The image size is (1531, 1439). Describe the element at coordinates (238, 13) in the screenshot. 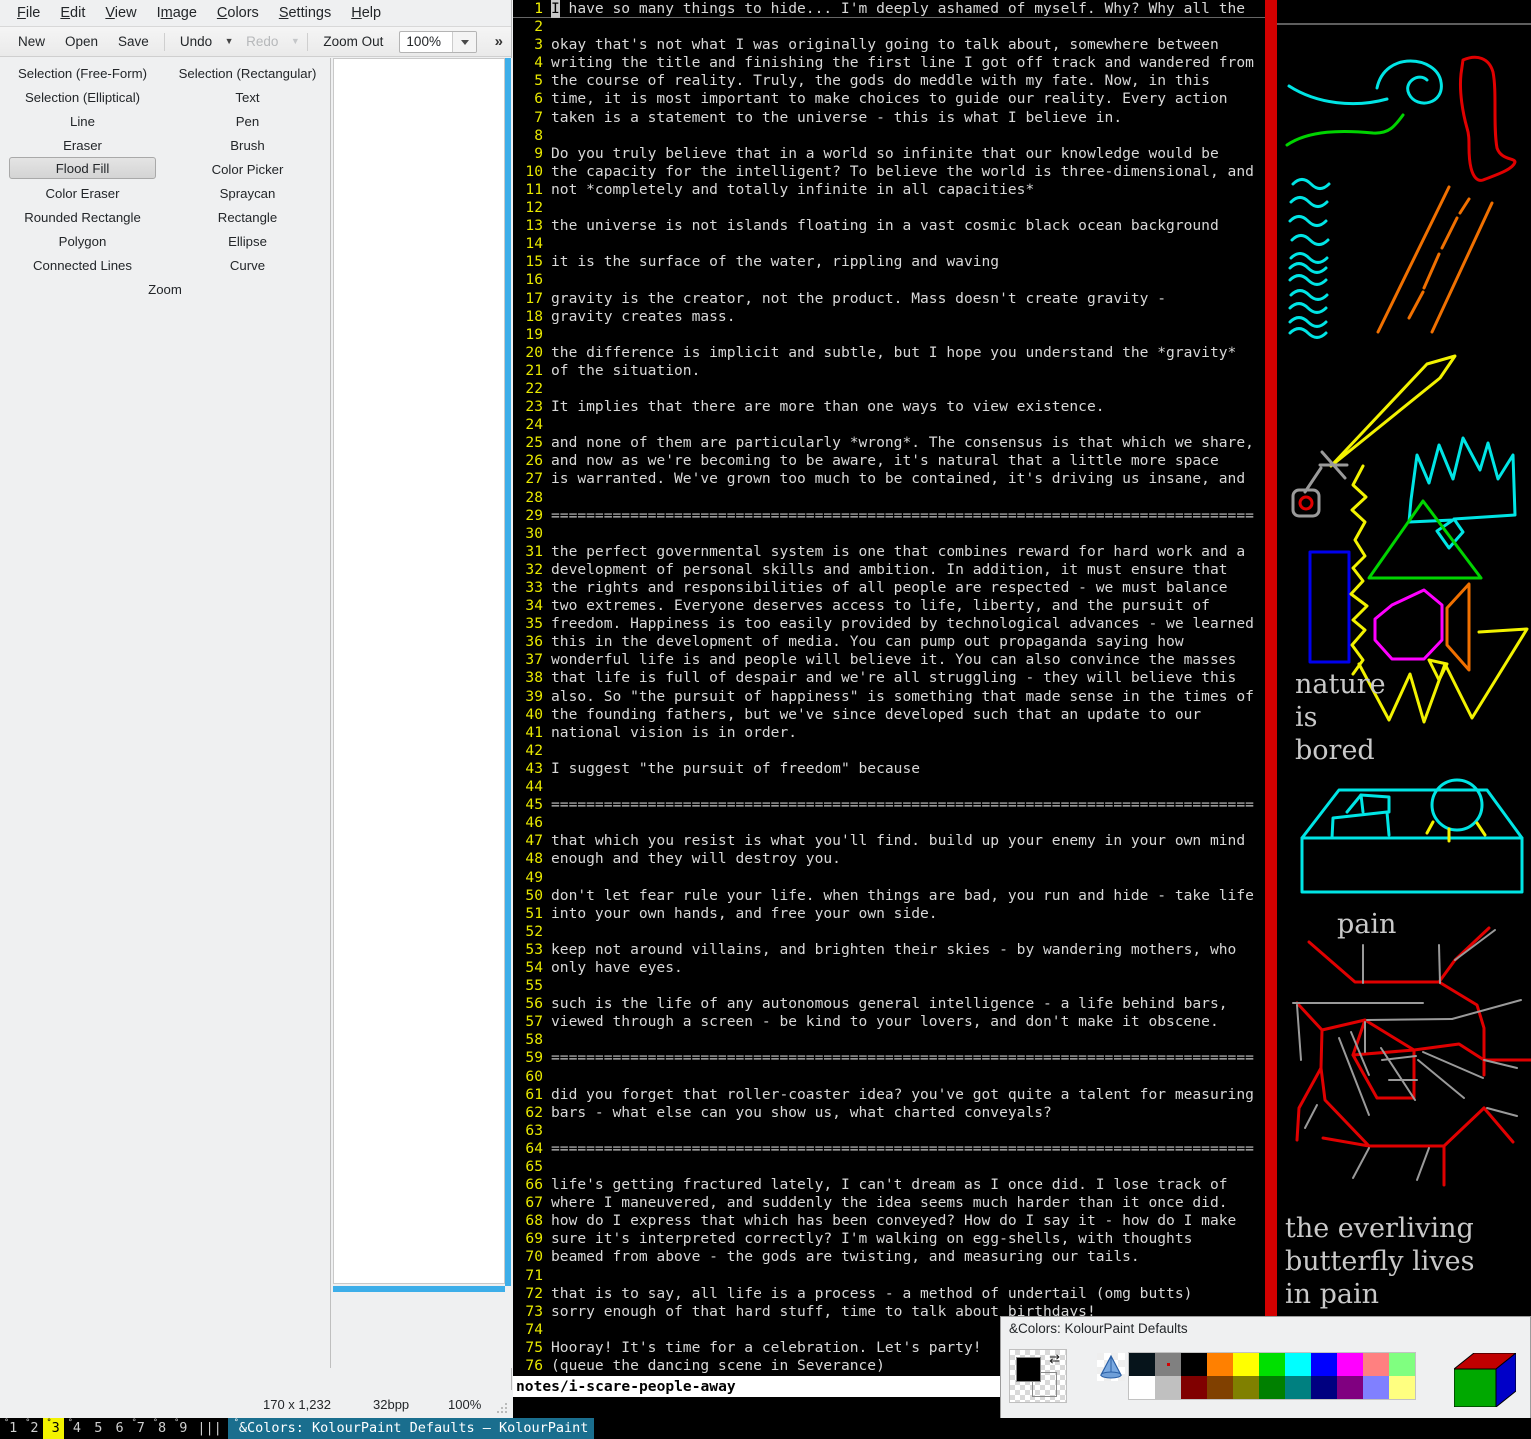

I see `menu-colors: Colors` at that location.